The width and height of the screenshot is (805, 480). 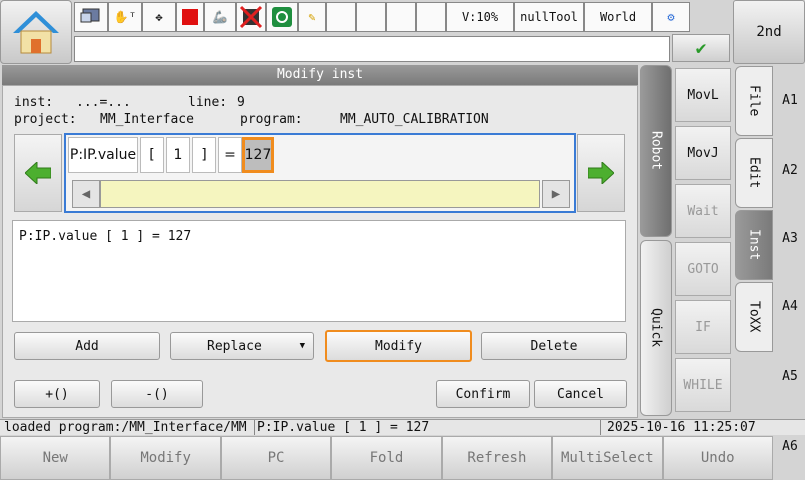 What do you see at coordinates (398, 346) in the screenshot?
I see `modify-button: Modify` at bounding box center [398, 346].